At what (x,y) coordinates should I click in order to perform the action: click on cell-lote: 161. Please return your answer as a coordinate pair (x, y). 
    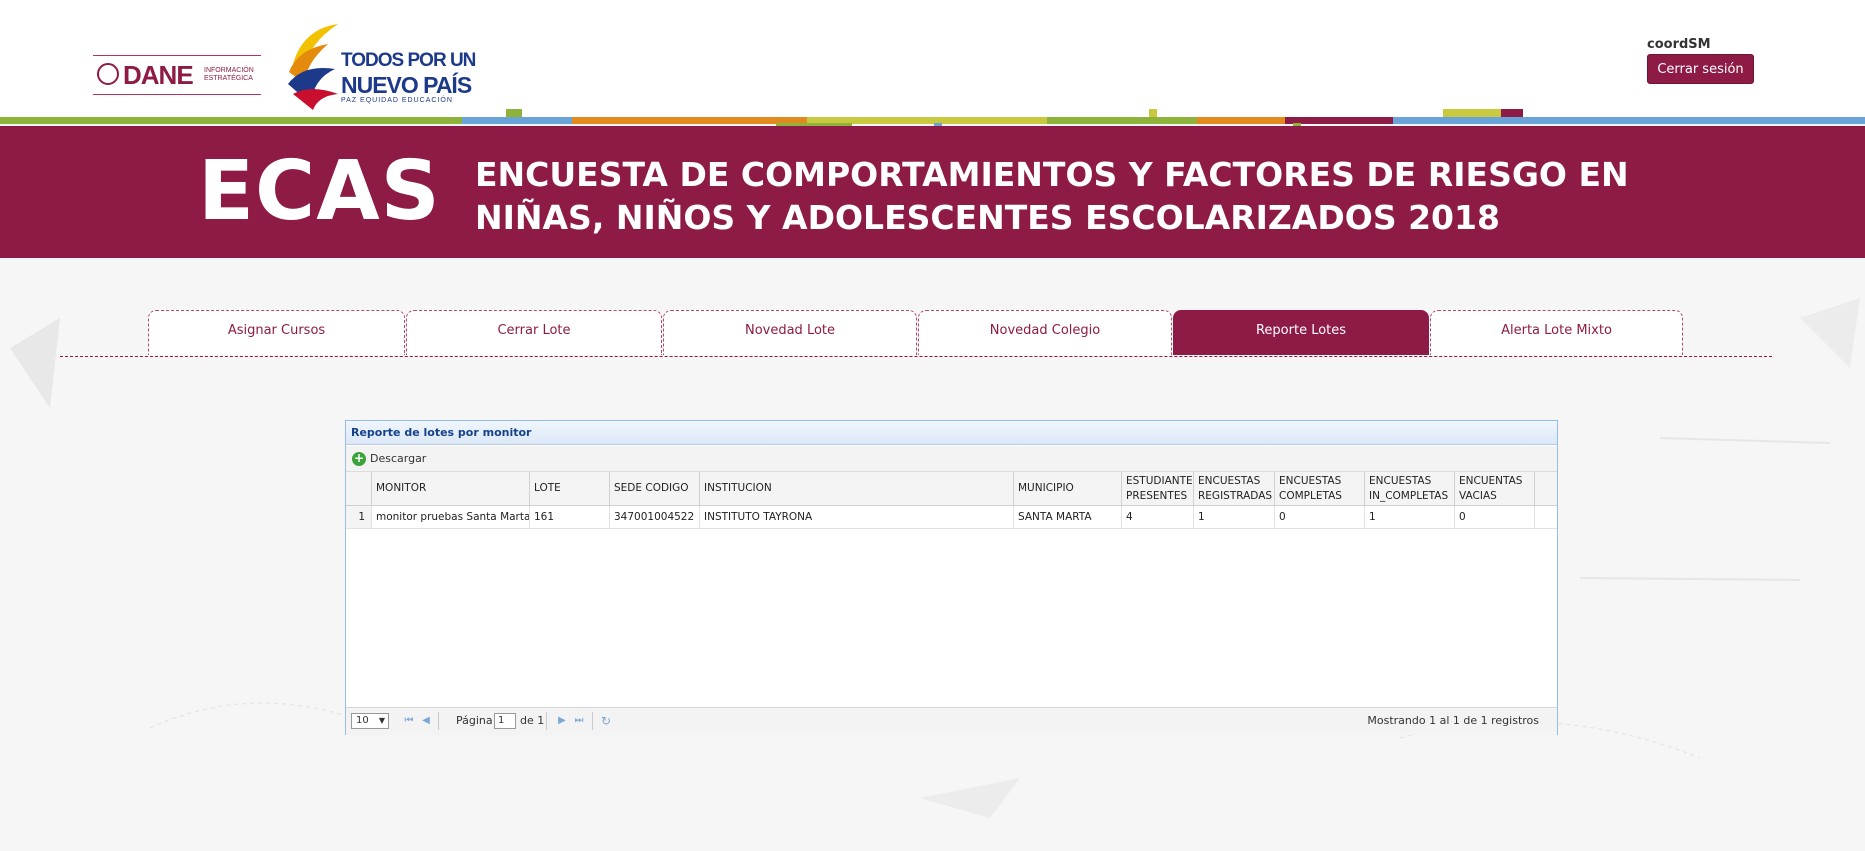
    Looking at the image, I should click on (570, 517).